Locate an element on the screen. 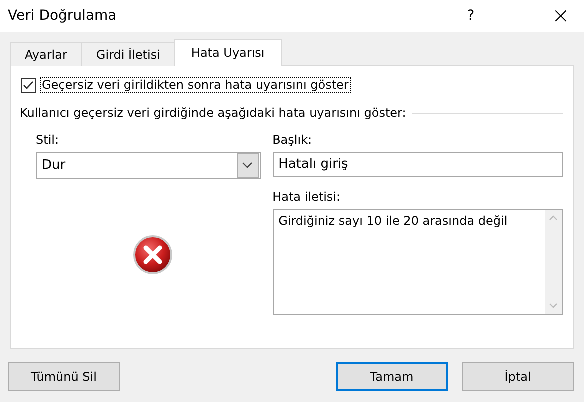  dialog-button: Tümünü Sil is located at coordinates (64, 376).